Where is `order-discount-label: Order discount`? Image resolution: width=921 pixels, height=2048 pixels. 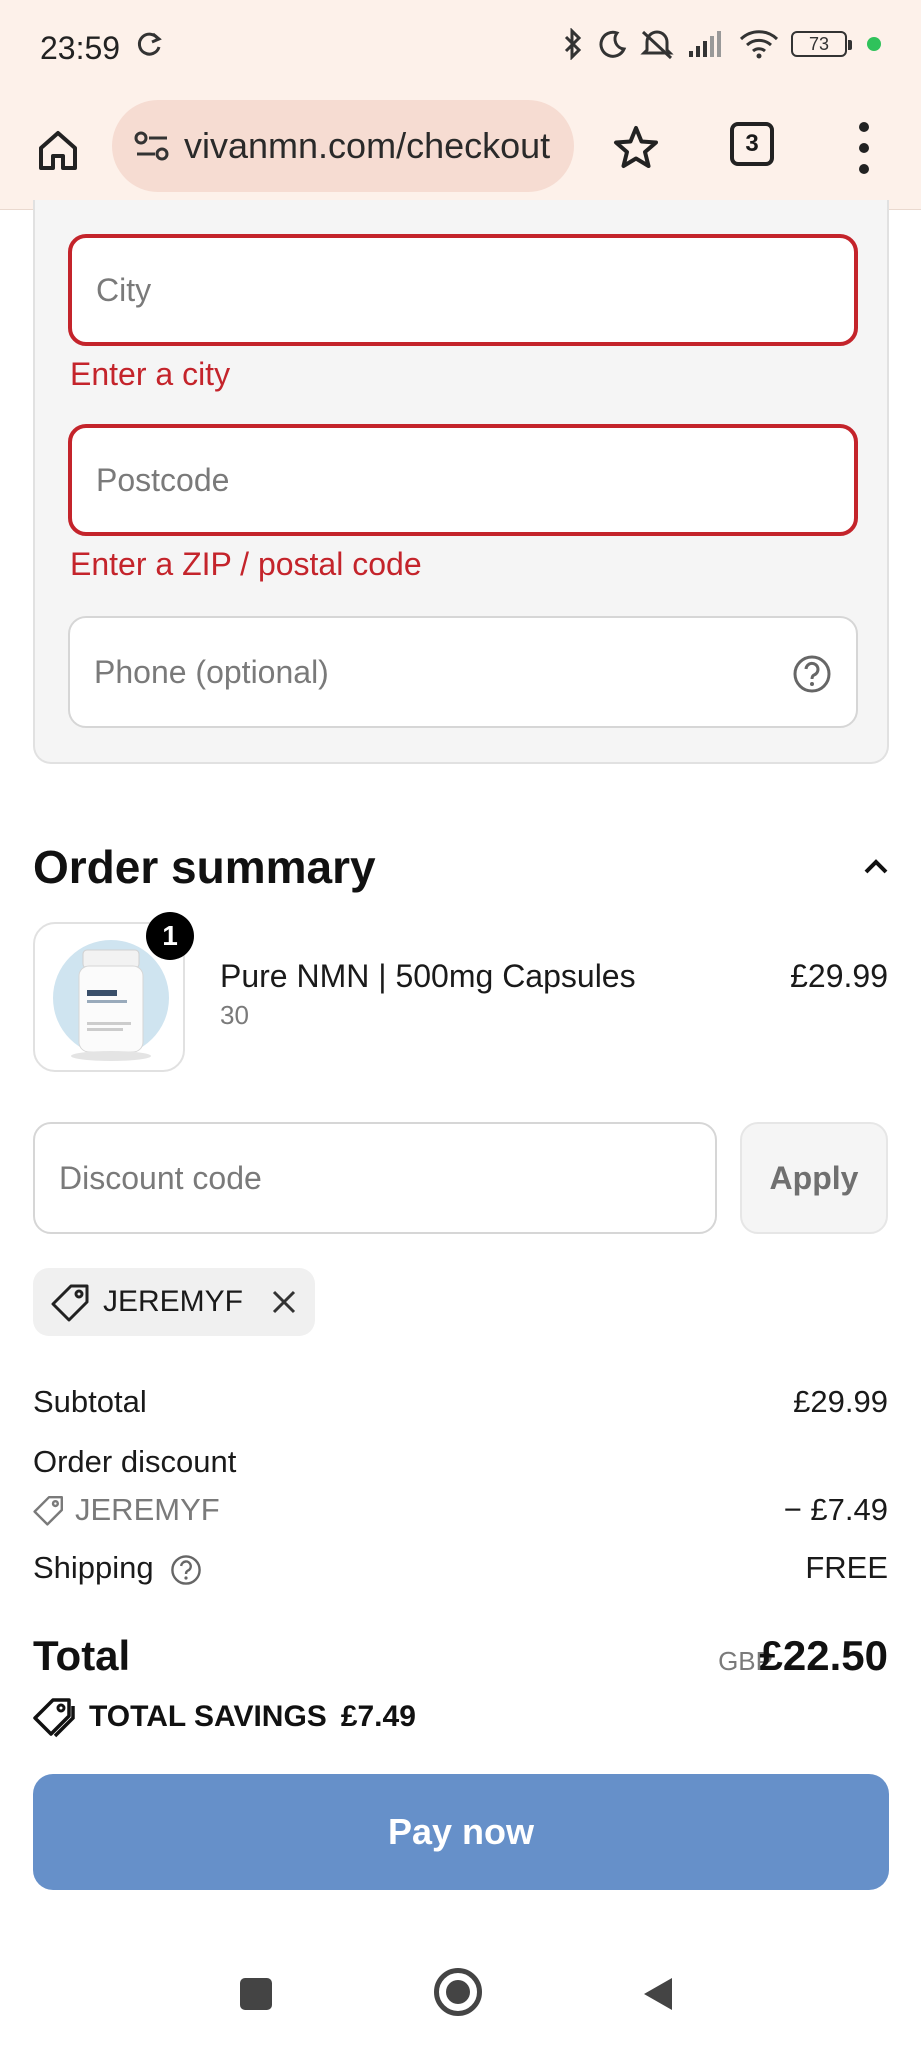
order-discount-label: Order discount is located at coordinates (135, 1461).